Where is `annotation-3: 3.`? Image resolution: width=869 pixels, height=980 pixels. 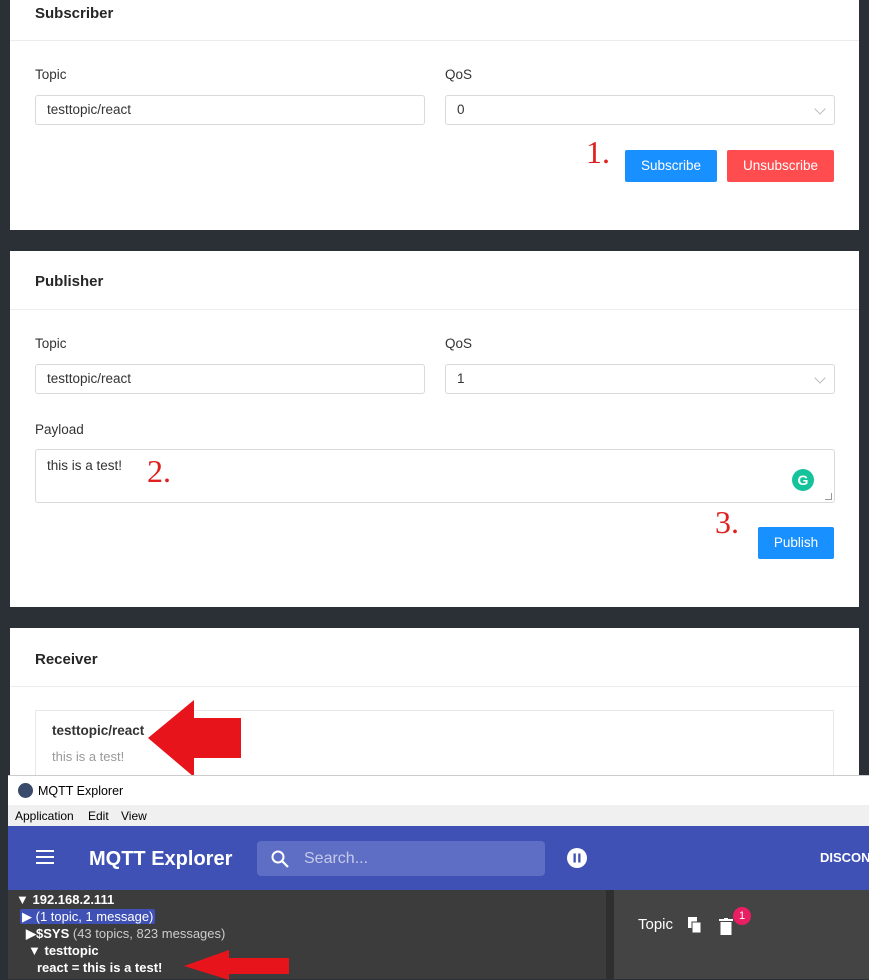
annotation-3: 3. is located at coordinates (727, 522).